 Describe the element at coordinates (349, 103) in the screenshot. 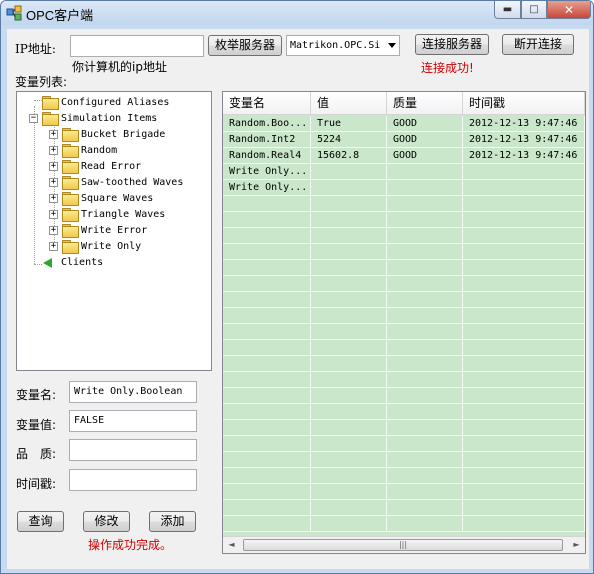

I see `column-header-value: 值` at that location.